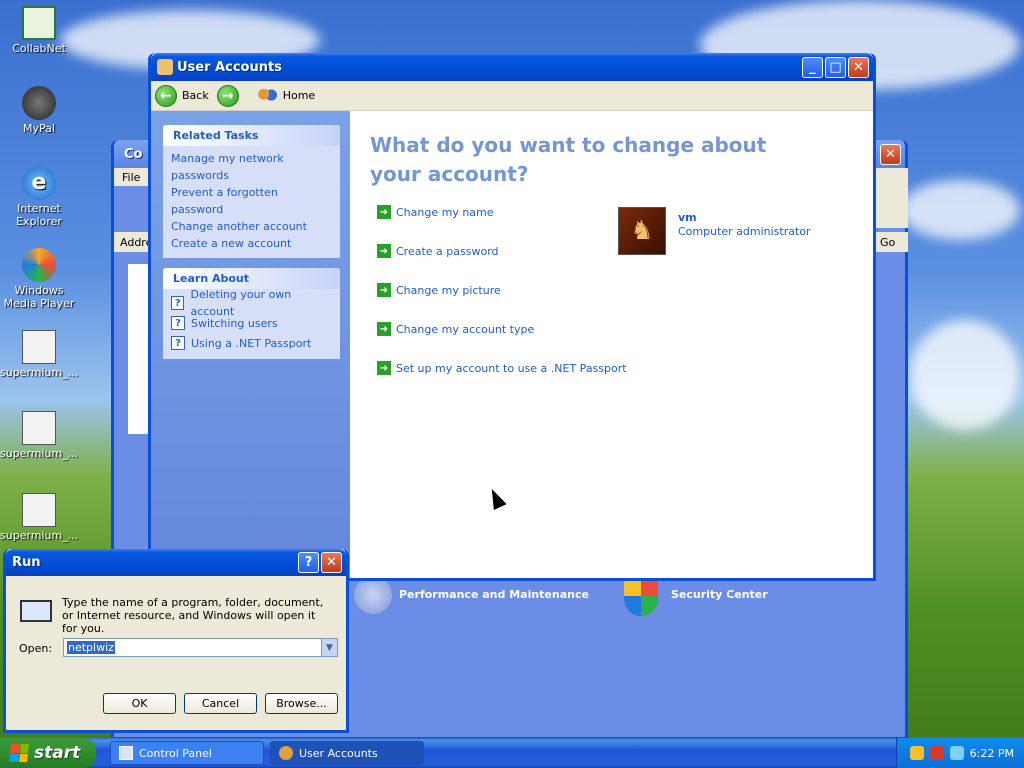 The height and width of the screenshot is (768, 1024). I want to click on desktop-icon-mypal: MyPal, so click(39, 110).